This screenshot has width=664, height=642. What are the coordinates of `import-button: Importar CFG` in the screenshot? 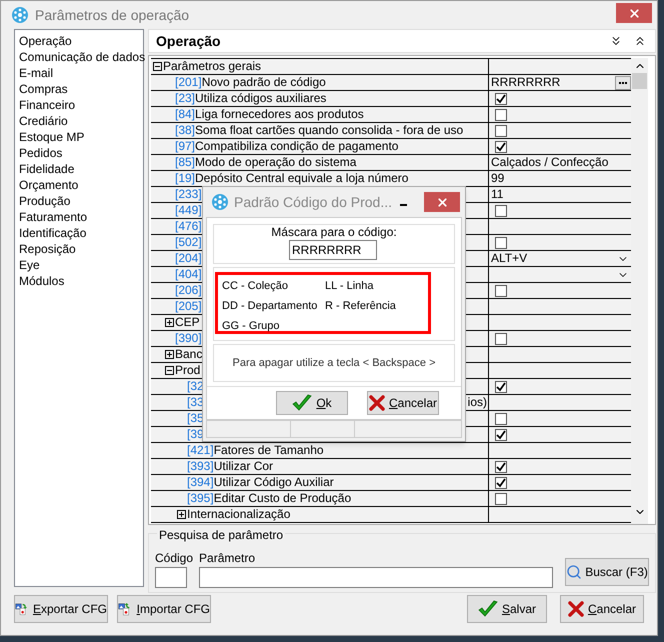 It's located at (164, 609).